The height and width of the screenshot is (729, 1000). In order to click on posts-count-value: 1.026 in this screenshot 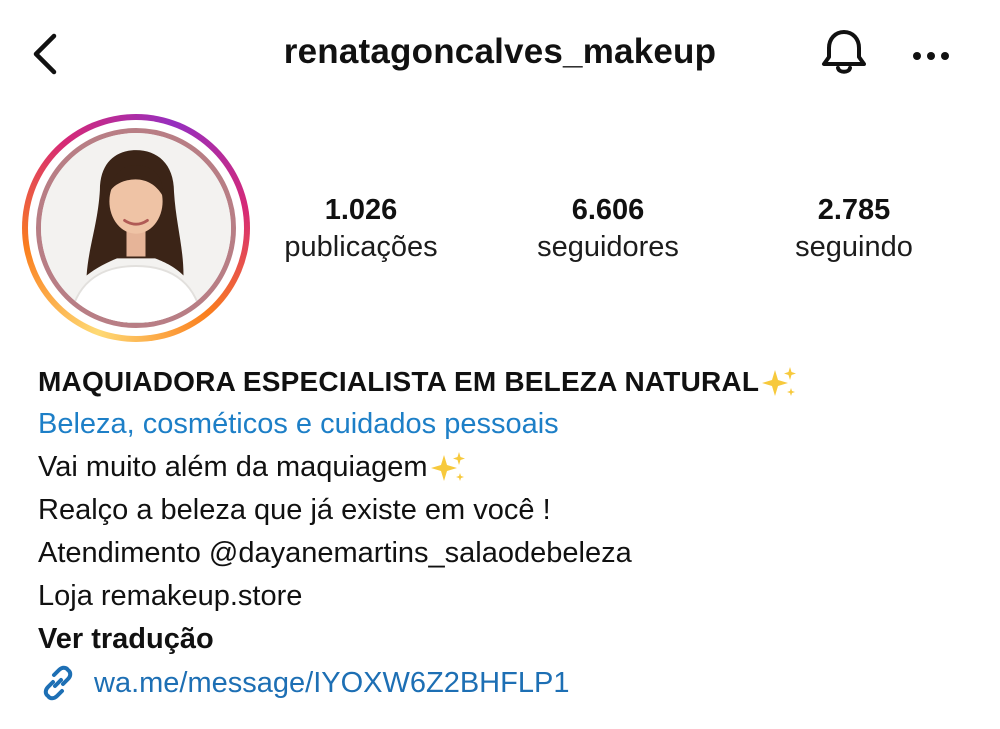, I will do `click(361, 210)`.